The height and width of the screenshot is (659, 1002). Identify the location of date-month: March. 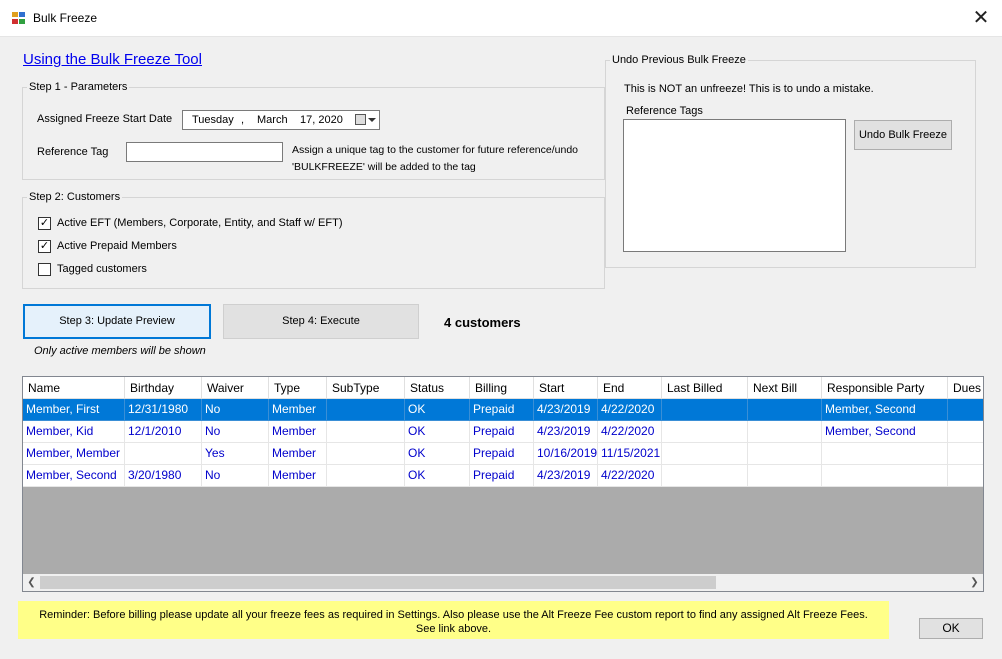
(272, 120).